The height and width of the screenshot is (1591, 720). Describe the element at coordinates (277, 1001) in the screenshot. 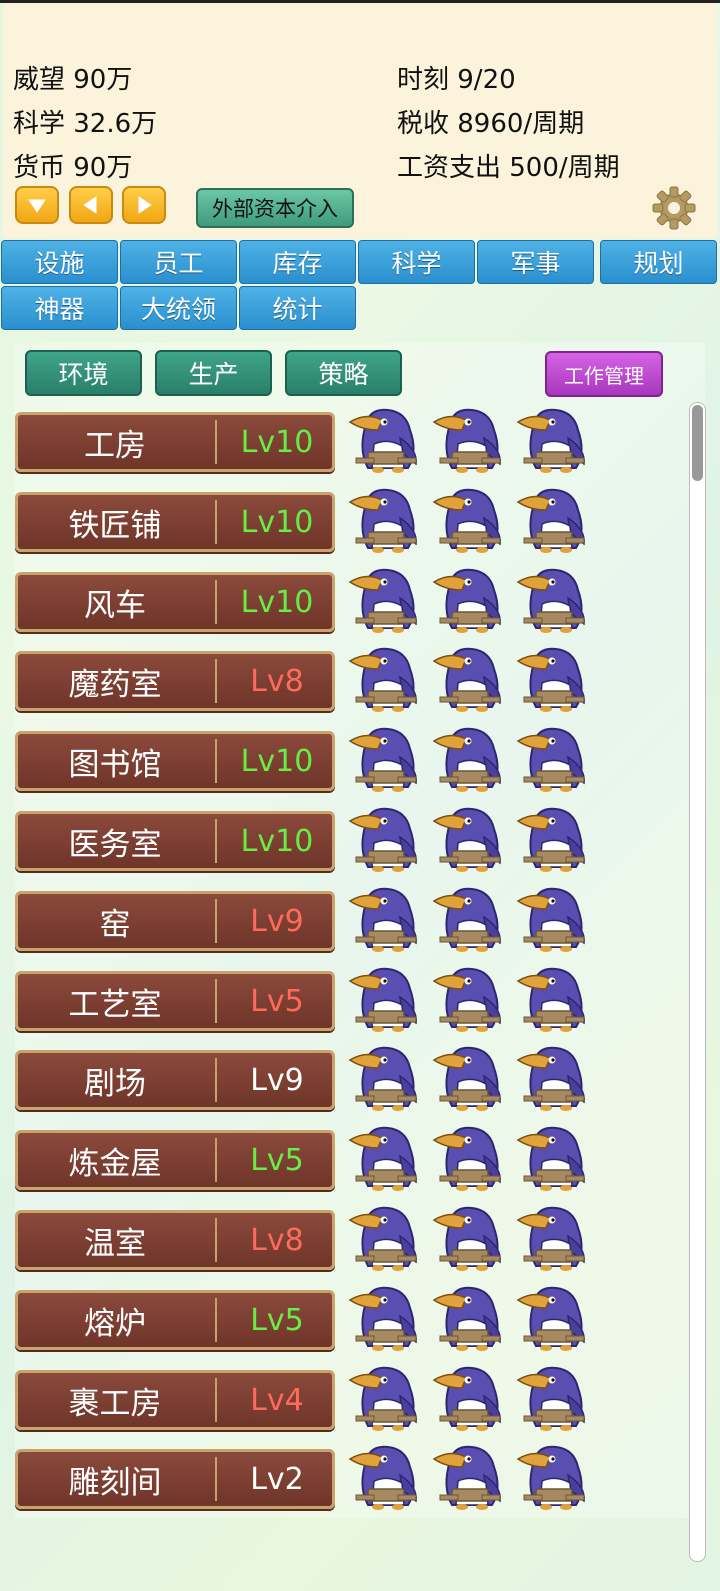

I see `building-level: Lv5` at that location.